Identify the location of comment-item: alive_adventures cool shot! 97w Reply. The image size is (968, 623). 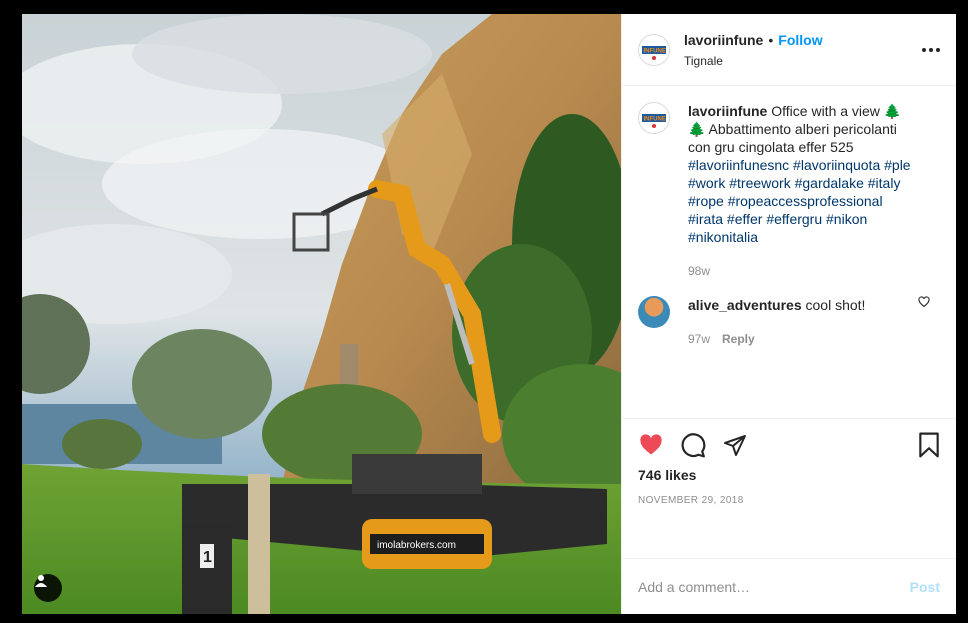
(789, 322).